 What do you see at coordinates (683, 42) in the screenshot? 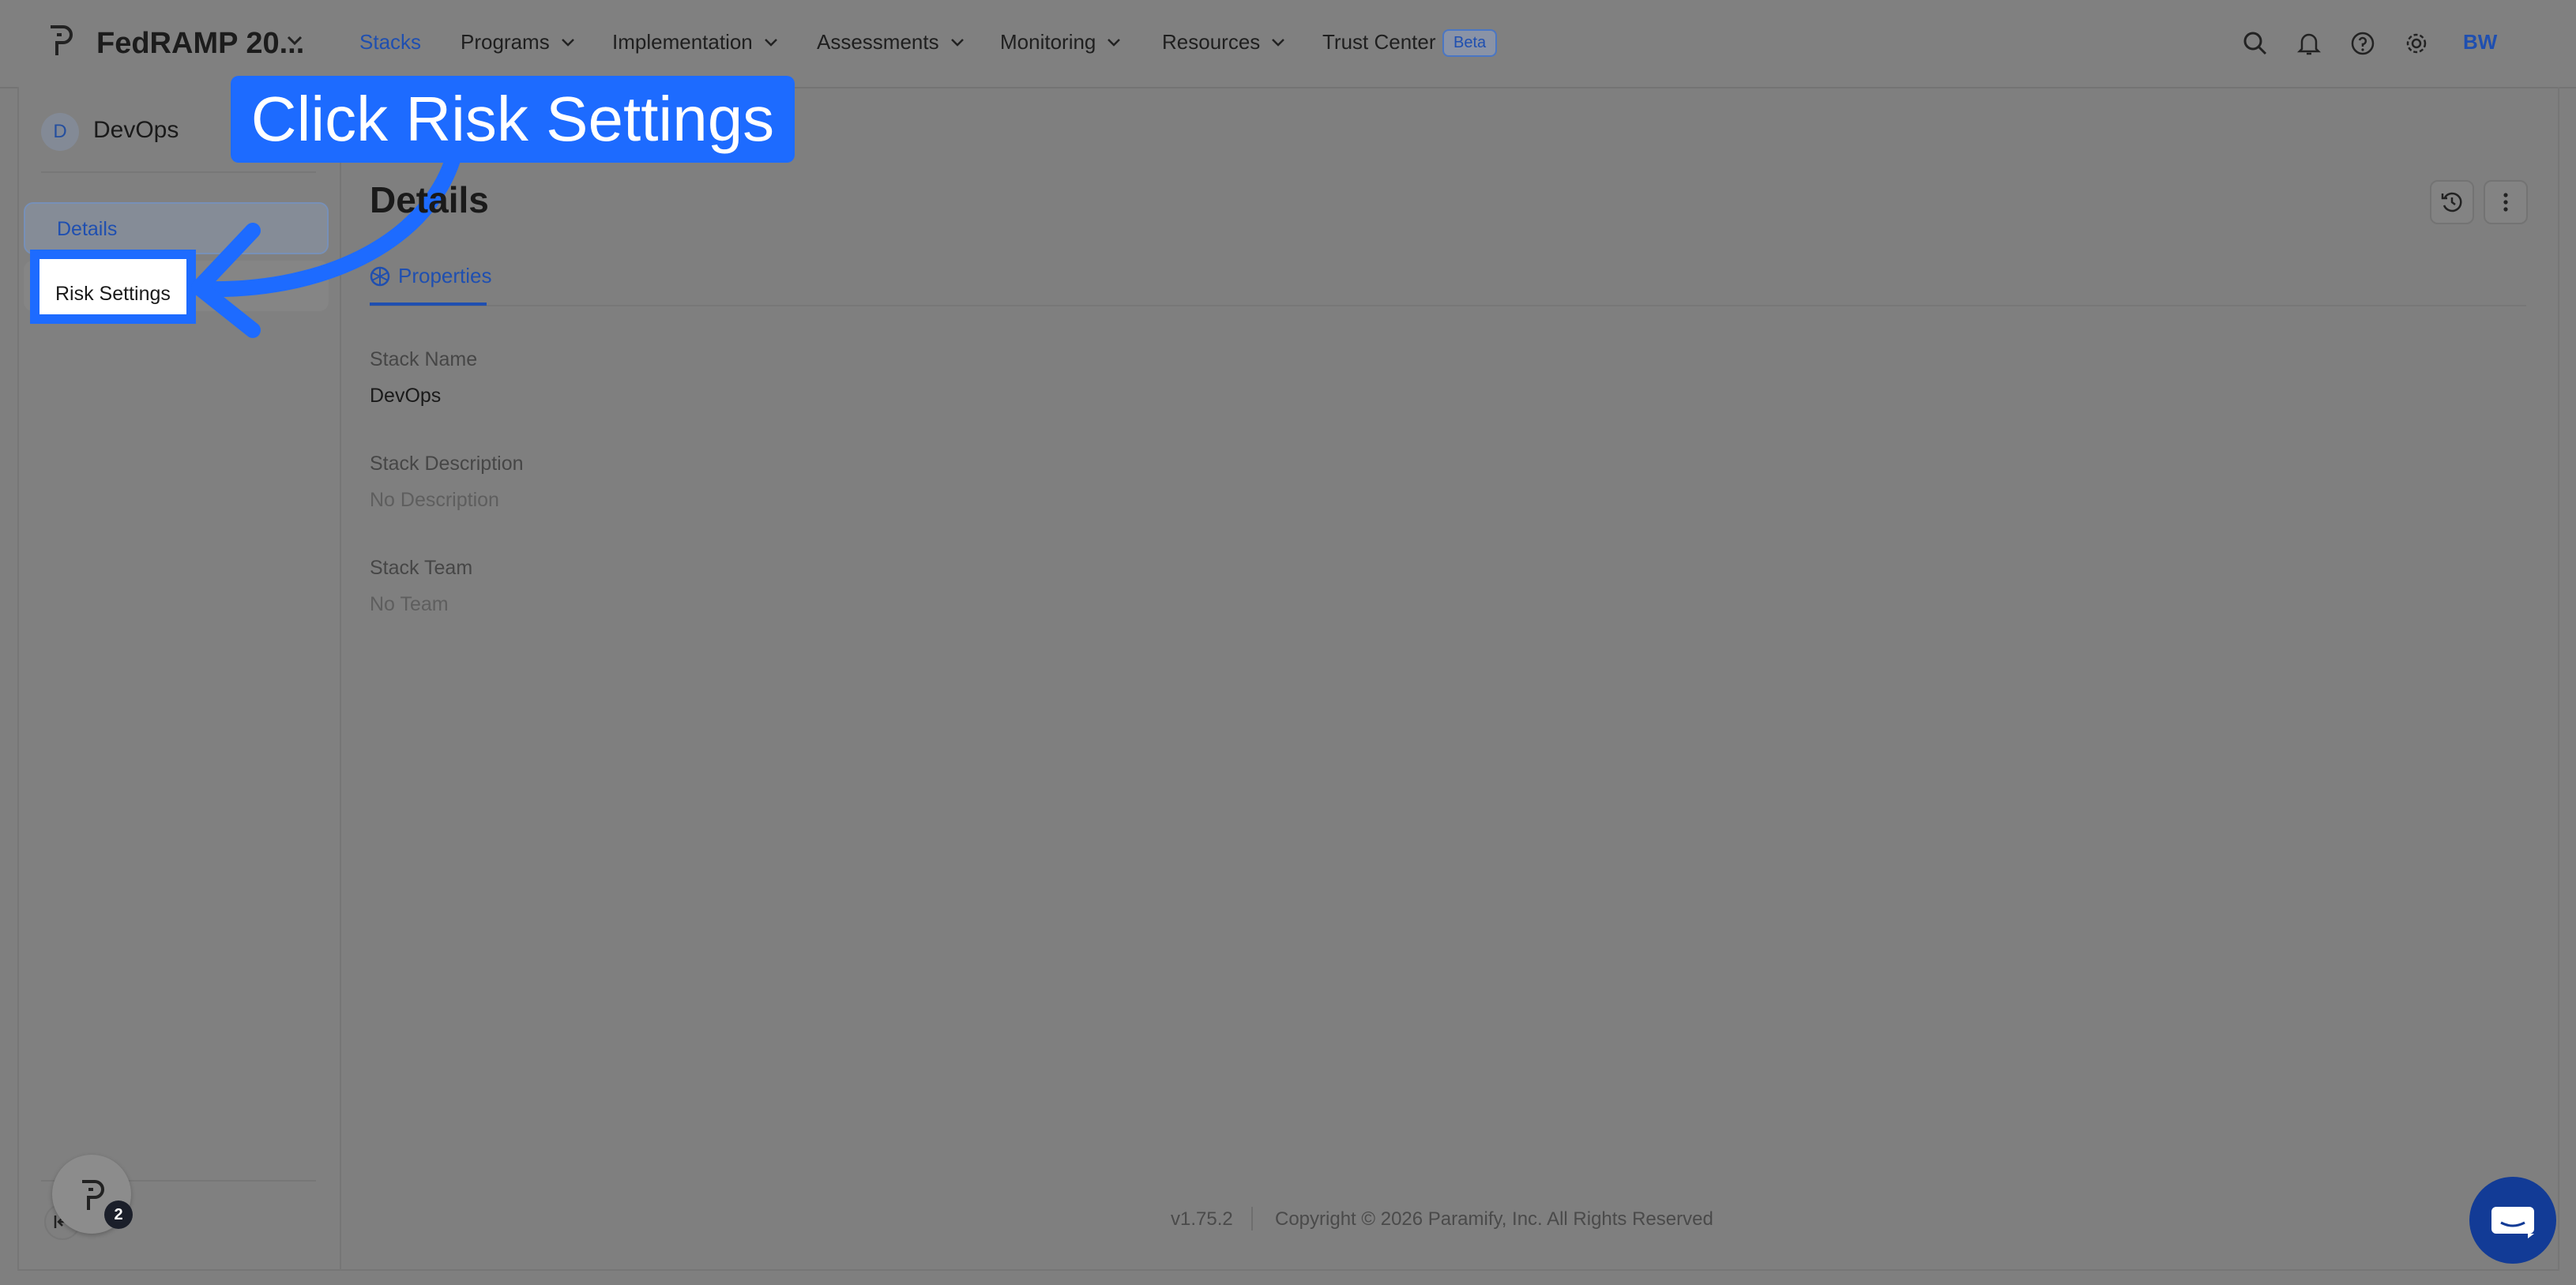
I see `nav-implementation-label: Implementation` at bounding box center [683, 42].